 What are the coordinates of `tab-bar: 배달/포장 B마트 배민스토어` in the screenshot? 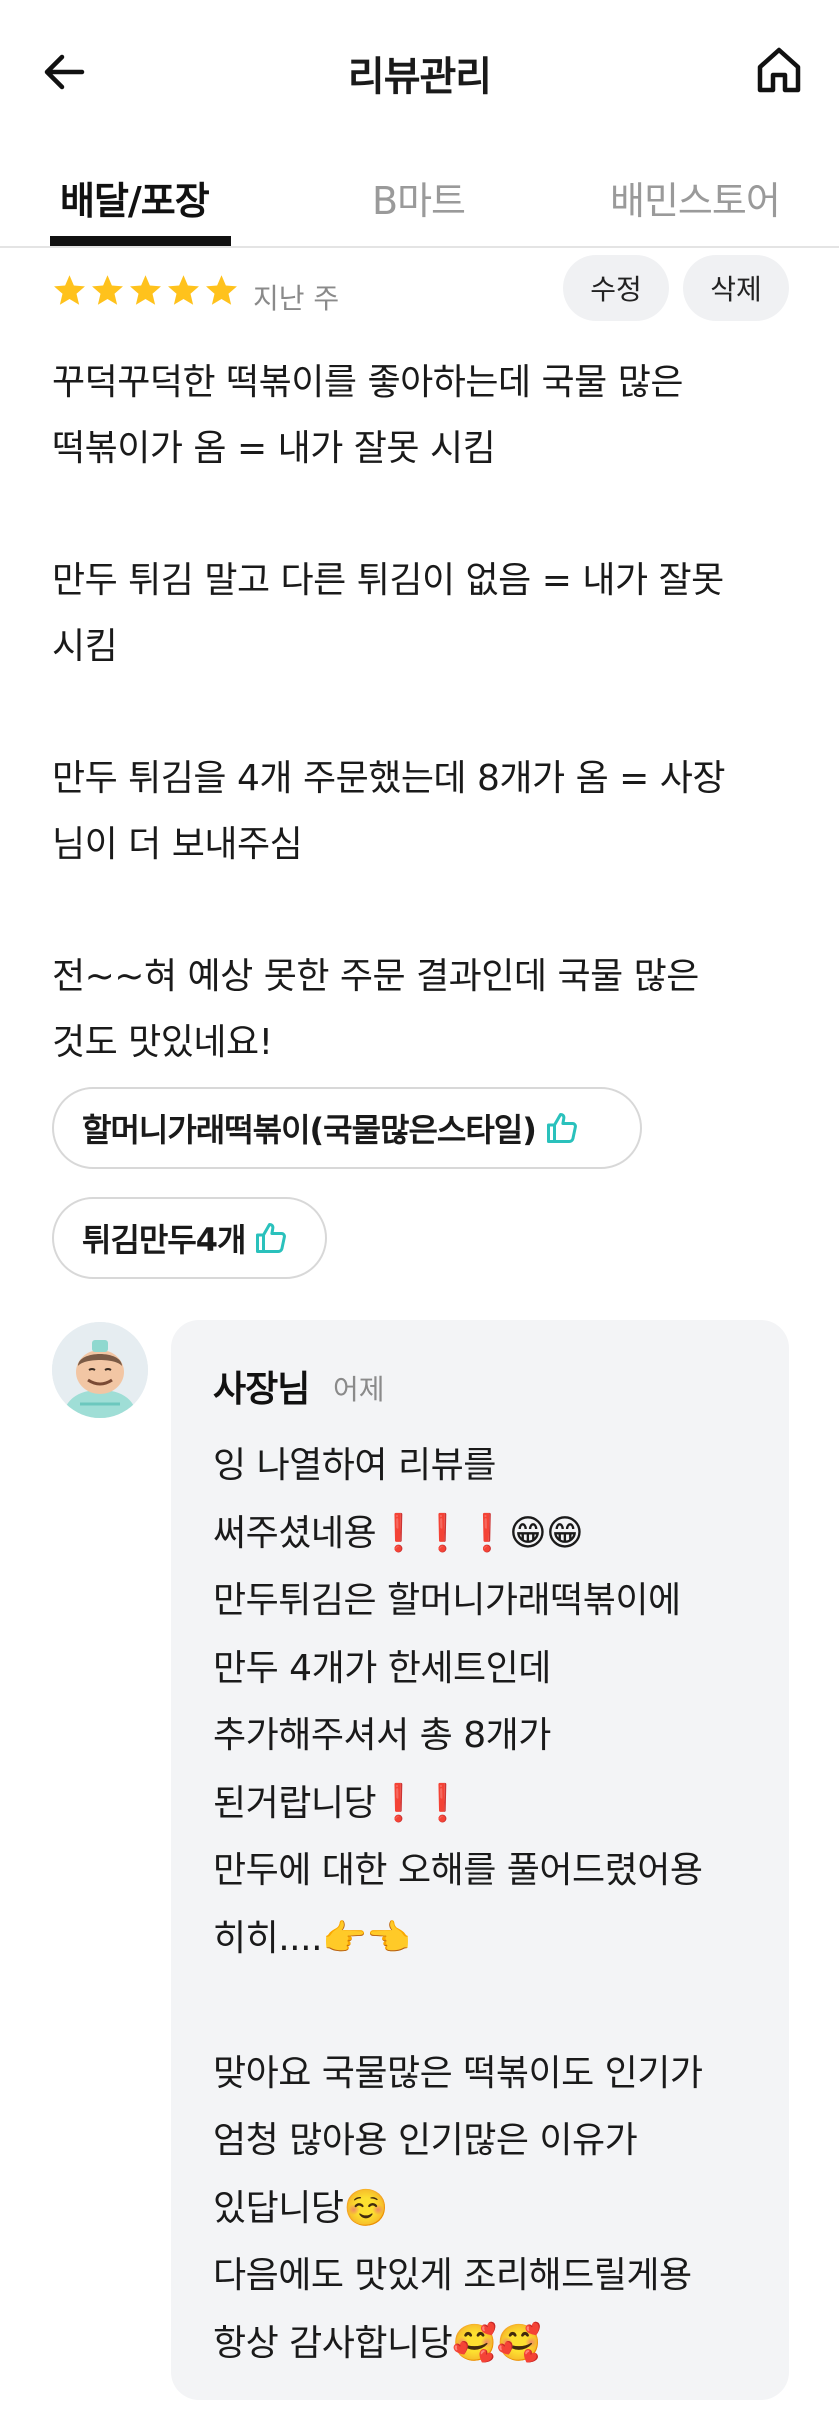 It's located at (419, 204).